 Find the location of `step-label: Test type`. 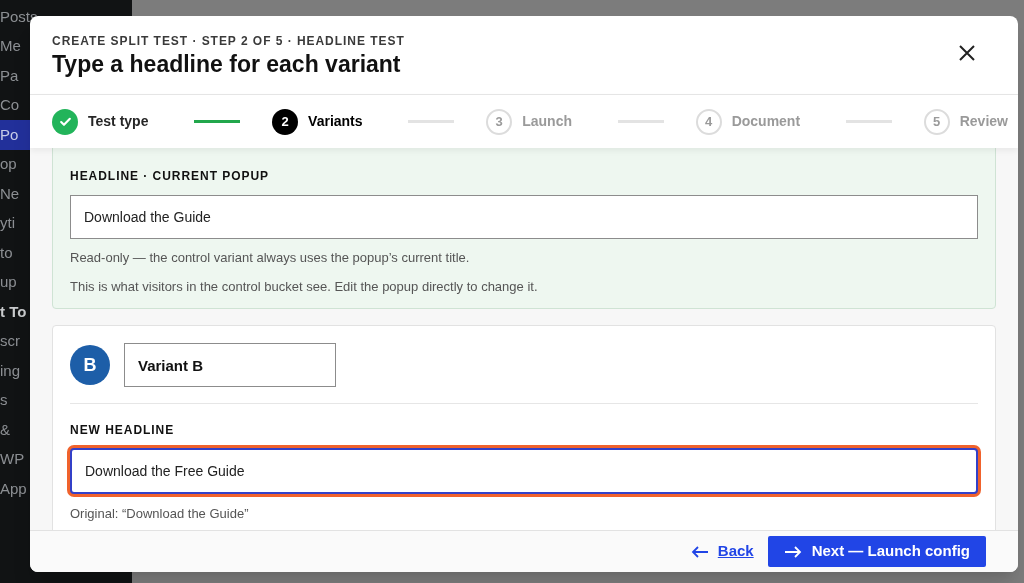

step-label: Test type is located at coordinates (118, 121).